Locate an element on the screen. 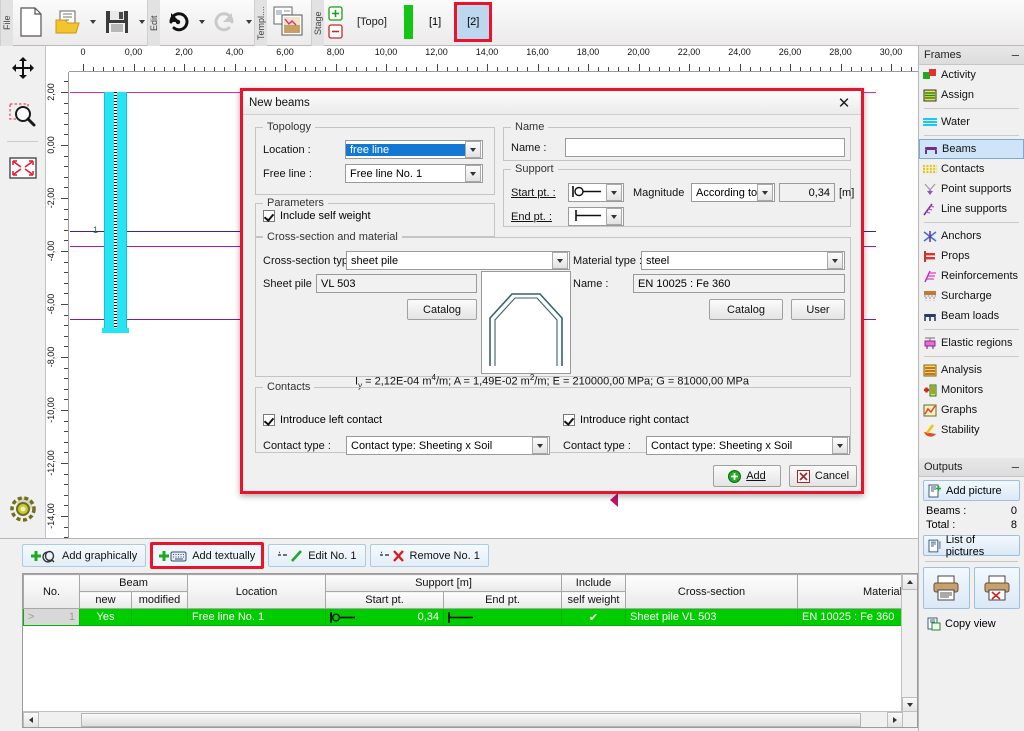  templates-button is located at coordinates (289, 22).